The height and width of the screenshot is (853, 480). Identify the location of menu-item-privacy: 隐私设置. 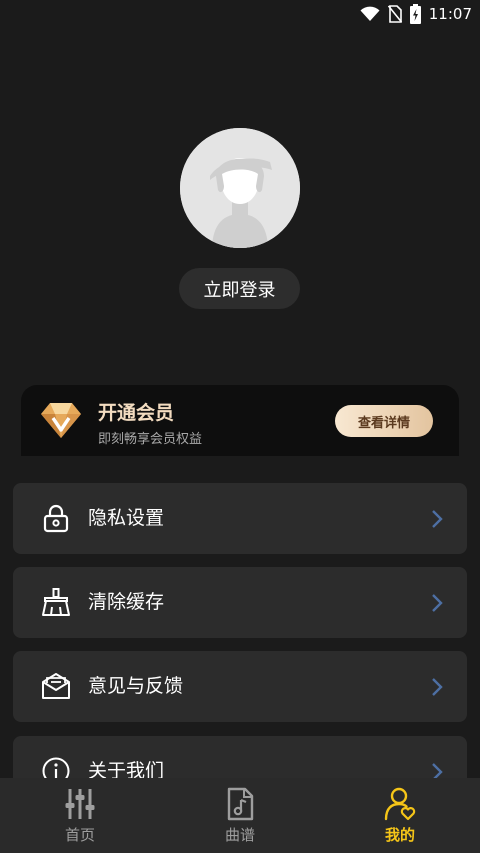
(240, 518).